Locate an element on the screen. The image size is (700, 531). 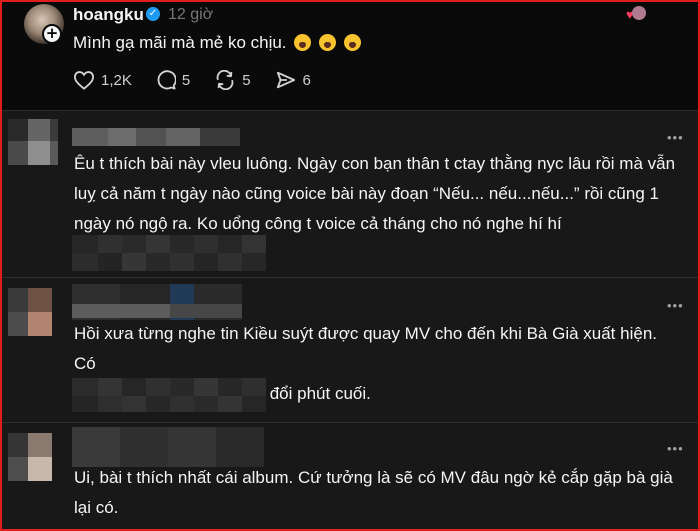
post-timestamp: 12 giờ is located at coordinates (191, 14).